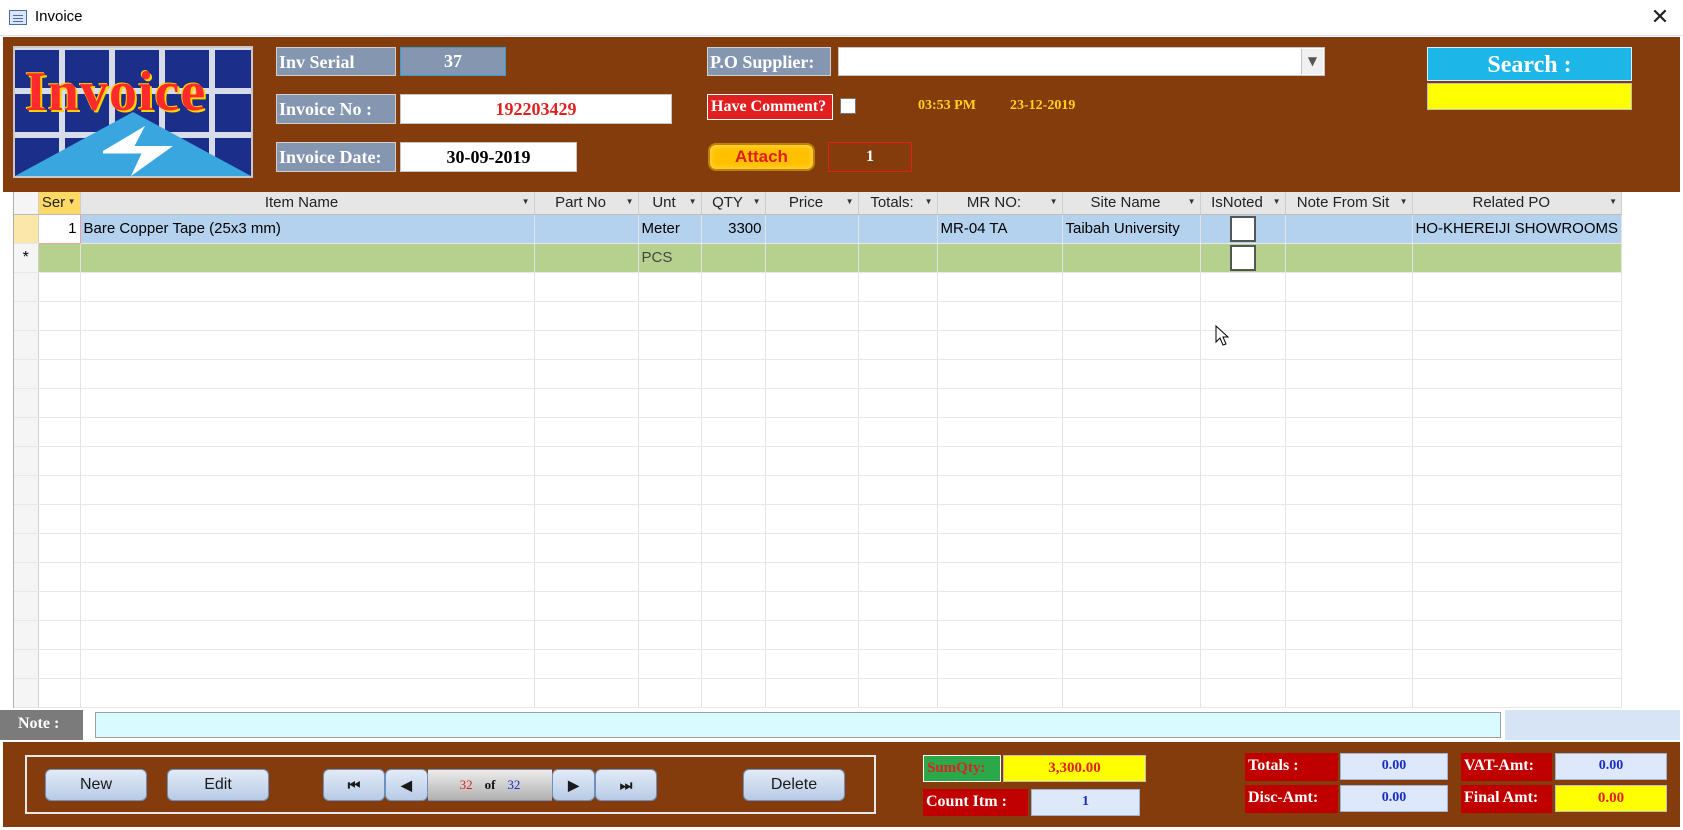  Describe the element at coordinates (898, 203) in the screenshot. I see `column-header-totals: Totals: ▼` at that location.